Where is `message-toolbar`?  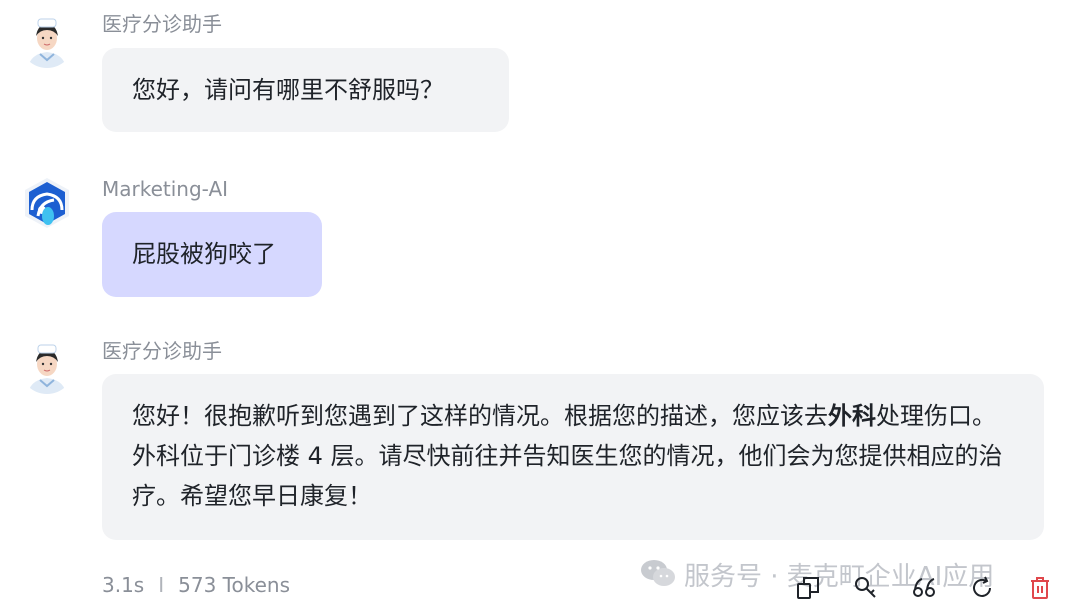
message-toolbar is located at coordinates (924, 588).